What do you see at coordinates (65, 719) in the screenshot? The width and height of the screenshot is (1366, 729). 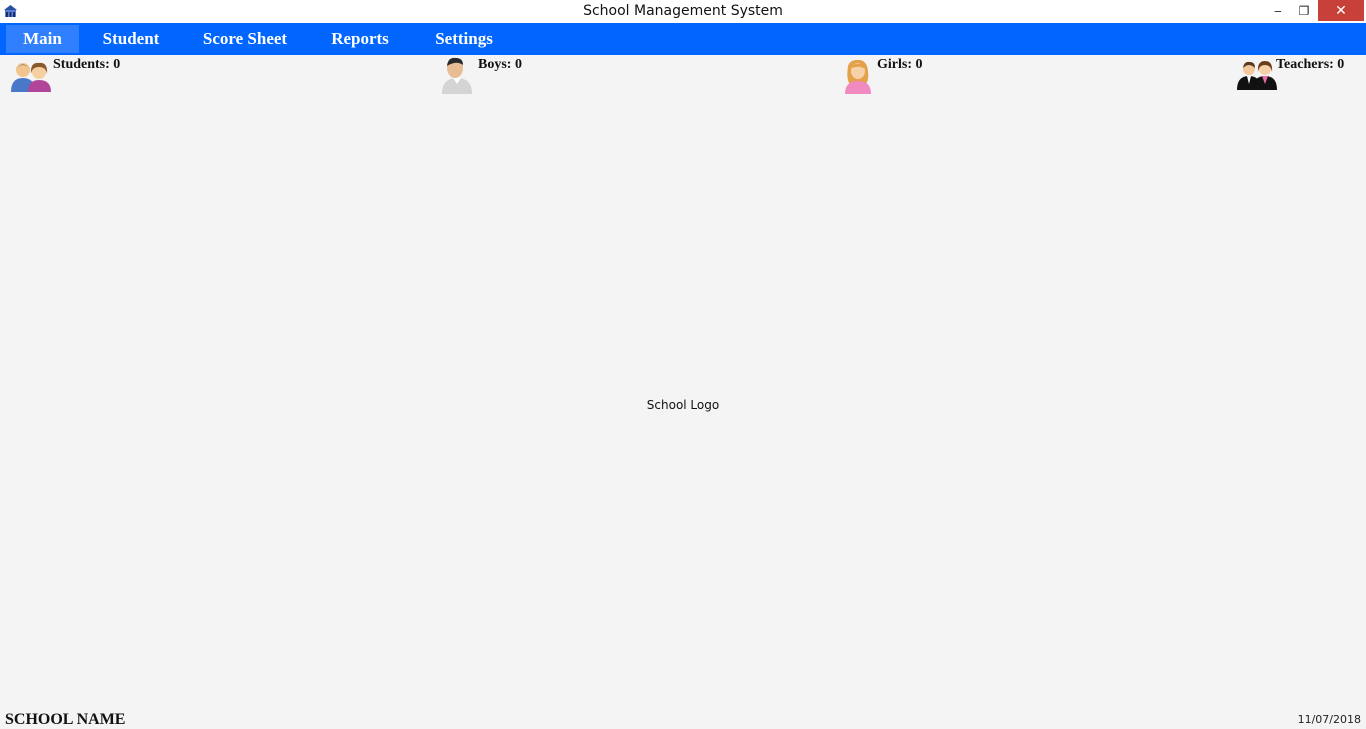 I see `school-name: SCHOOL NAME` at bounding box center [65, 719].